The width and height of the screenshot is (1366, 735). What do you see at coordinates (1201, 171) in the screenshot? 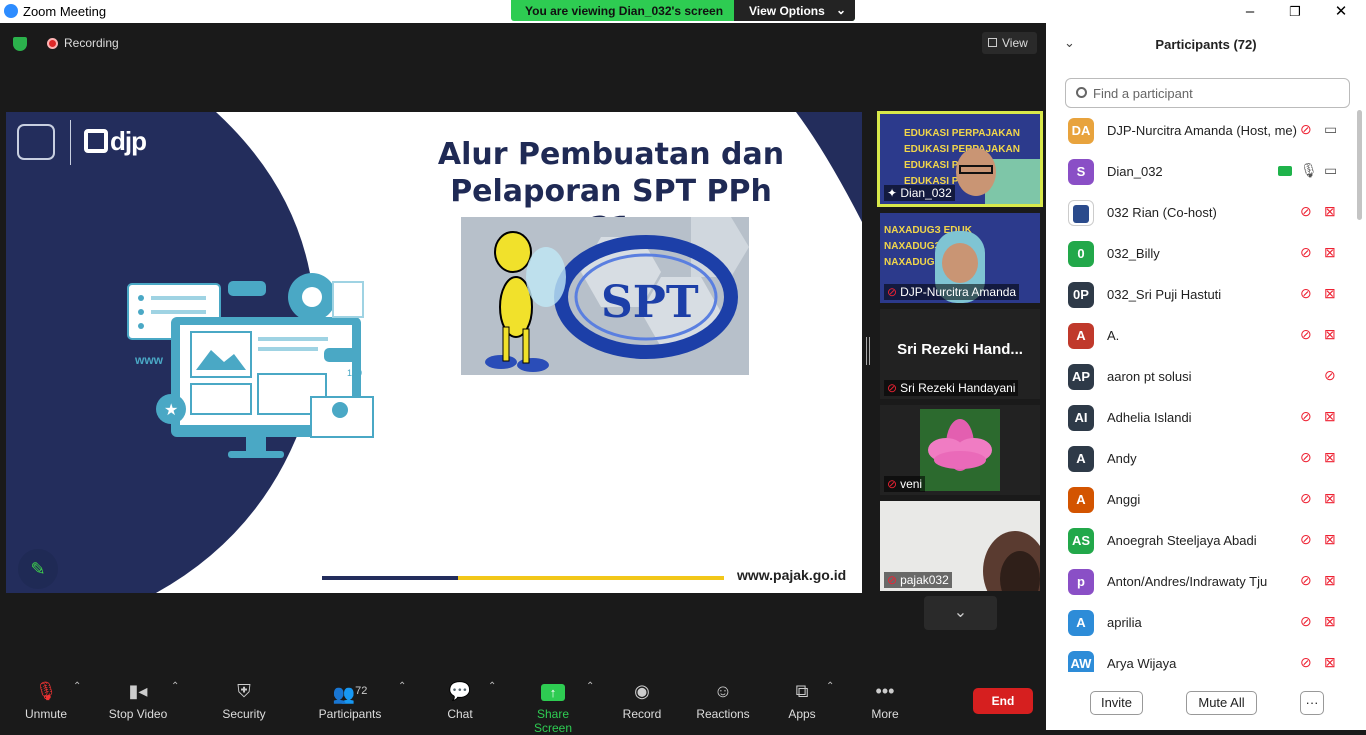
I see `participant-row: S Dian_032 🎙 ▭` at bounding box center [1201, 171].